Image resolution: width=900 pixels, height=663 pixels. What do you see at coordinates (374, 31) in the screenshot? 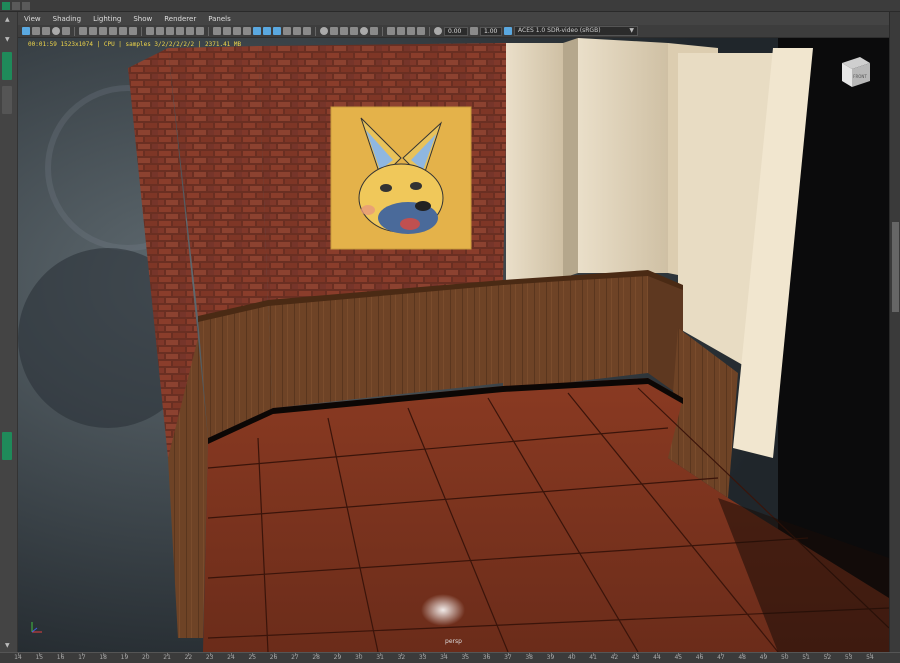
I see `camera-icon` at bounding box center [374, 31].